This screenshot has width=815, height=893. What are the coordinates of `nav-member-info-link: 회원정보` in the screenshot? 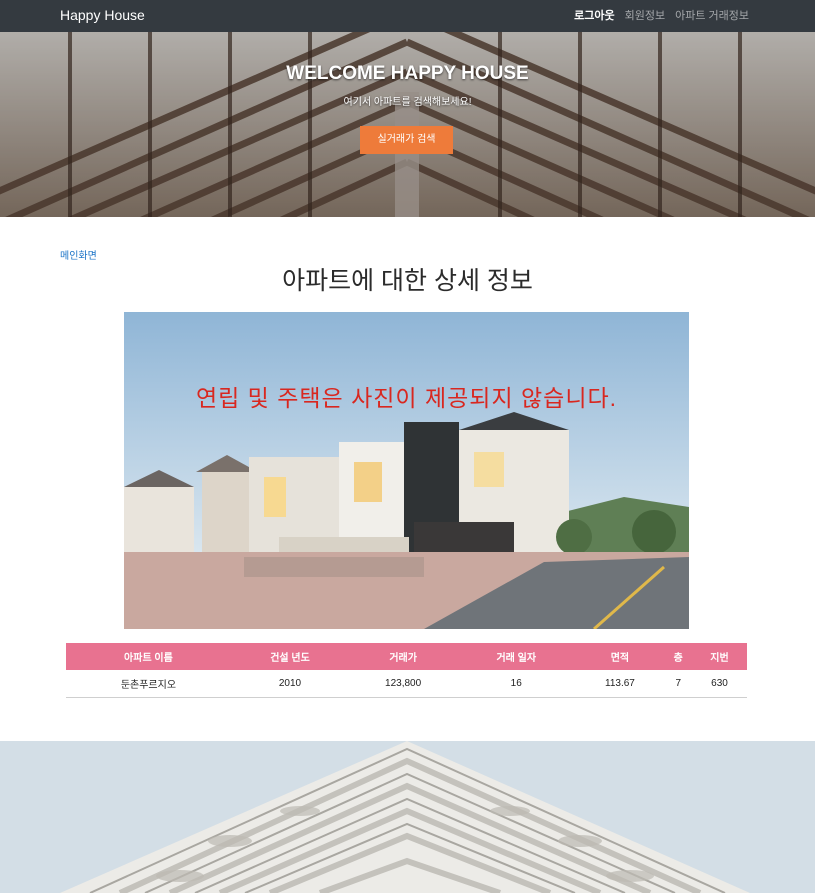 It's located at (645, 15).